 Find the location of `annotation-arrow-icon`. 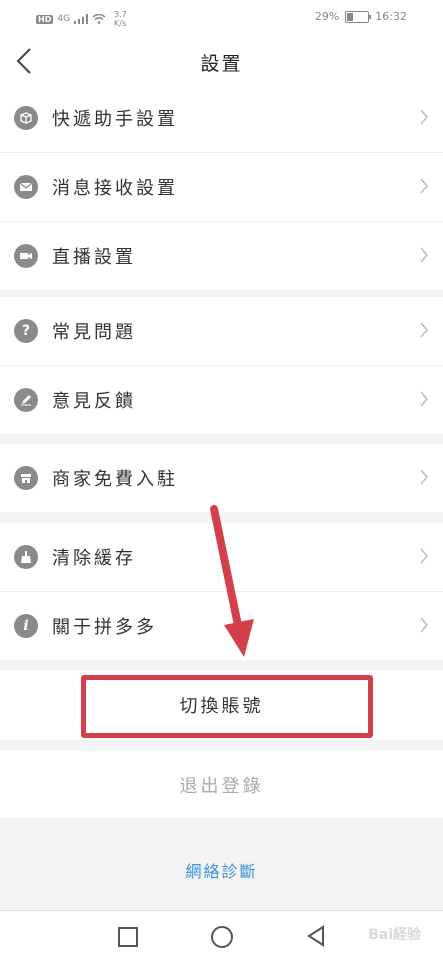

annotation-arrow-icon is located at coordinates (232, 581).